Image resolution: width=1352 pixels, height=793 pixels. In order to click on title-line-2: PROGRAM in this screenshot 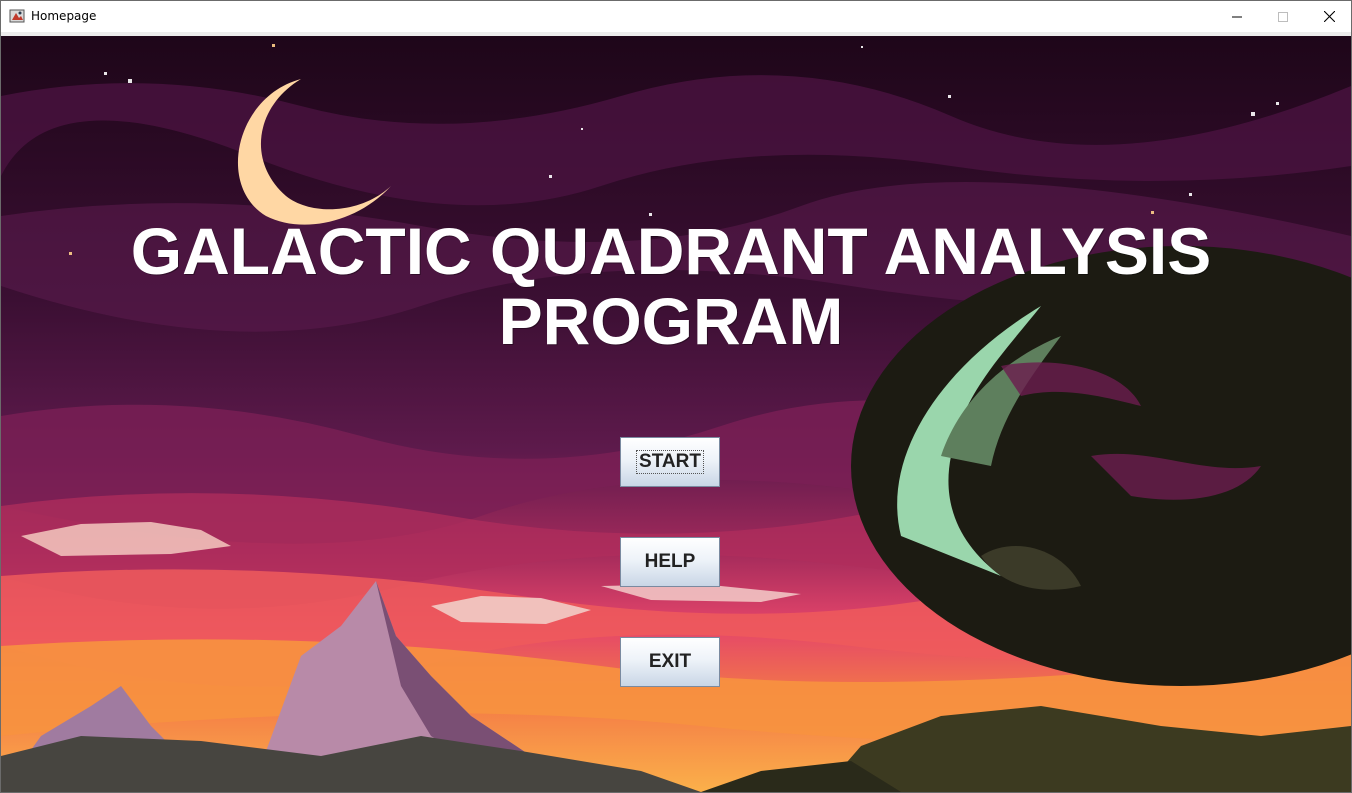, I will do `click(671, 321)`.